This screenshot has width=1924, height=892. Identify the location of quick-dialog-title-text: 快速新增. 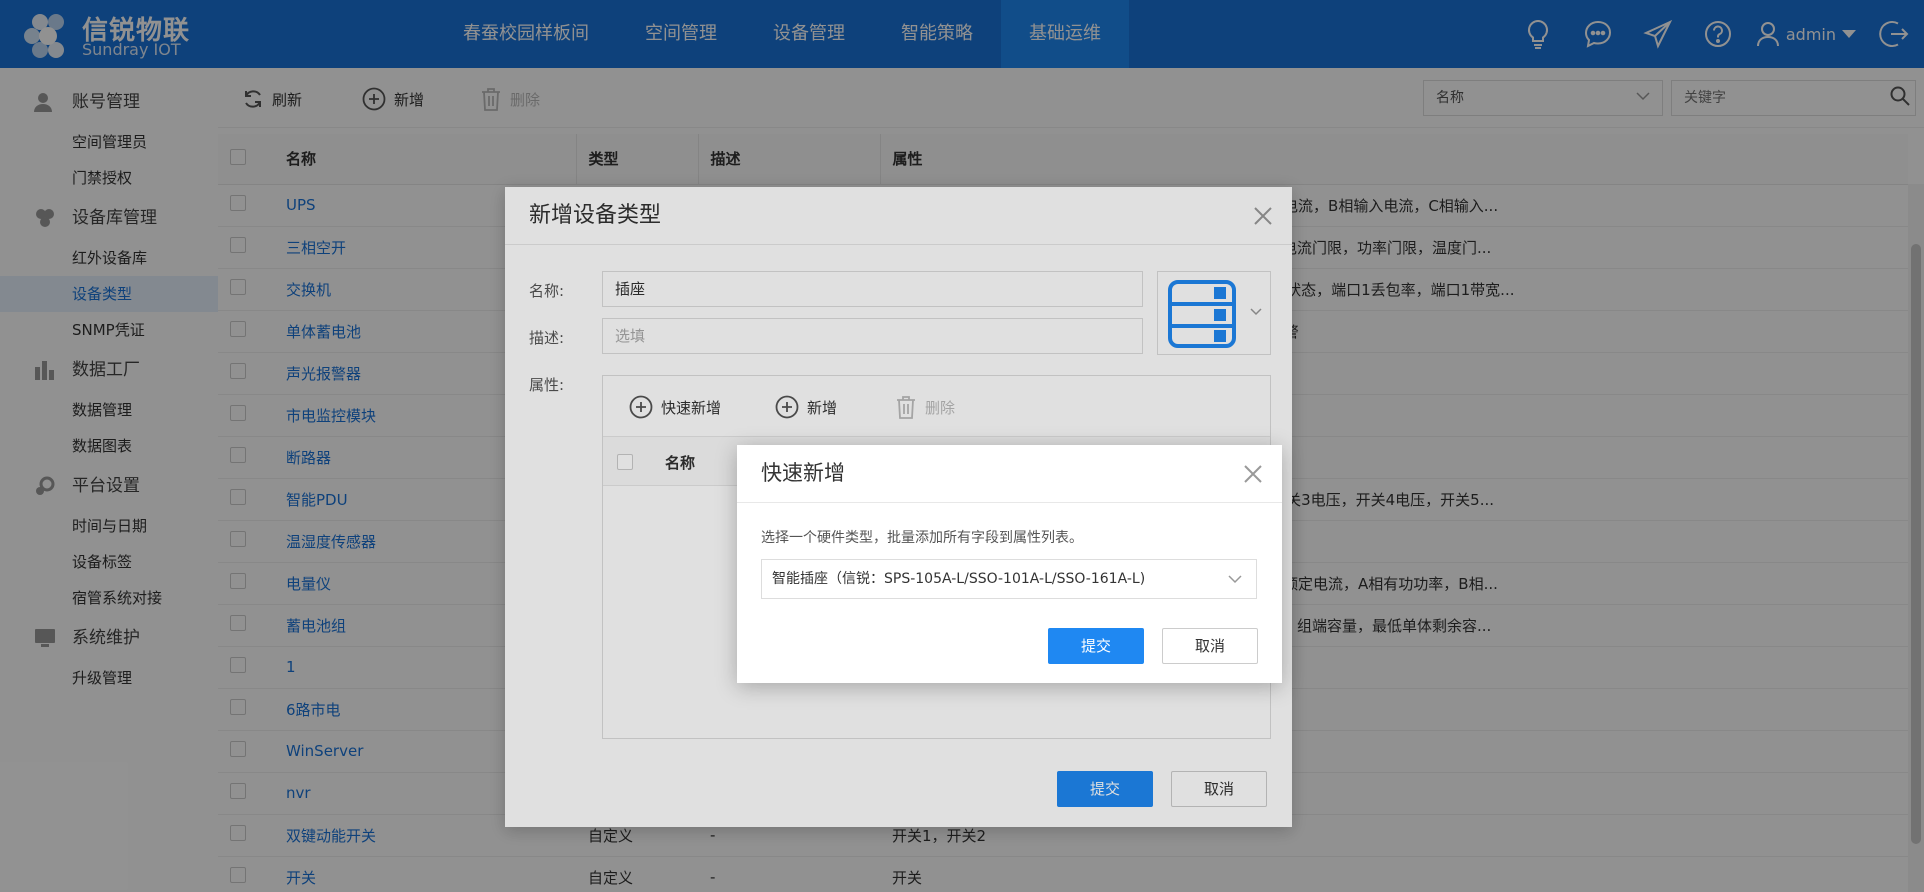
(803, 473).